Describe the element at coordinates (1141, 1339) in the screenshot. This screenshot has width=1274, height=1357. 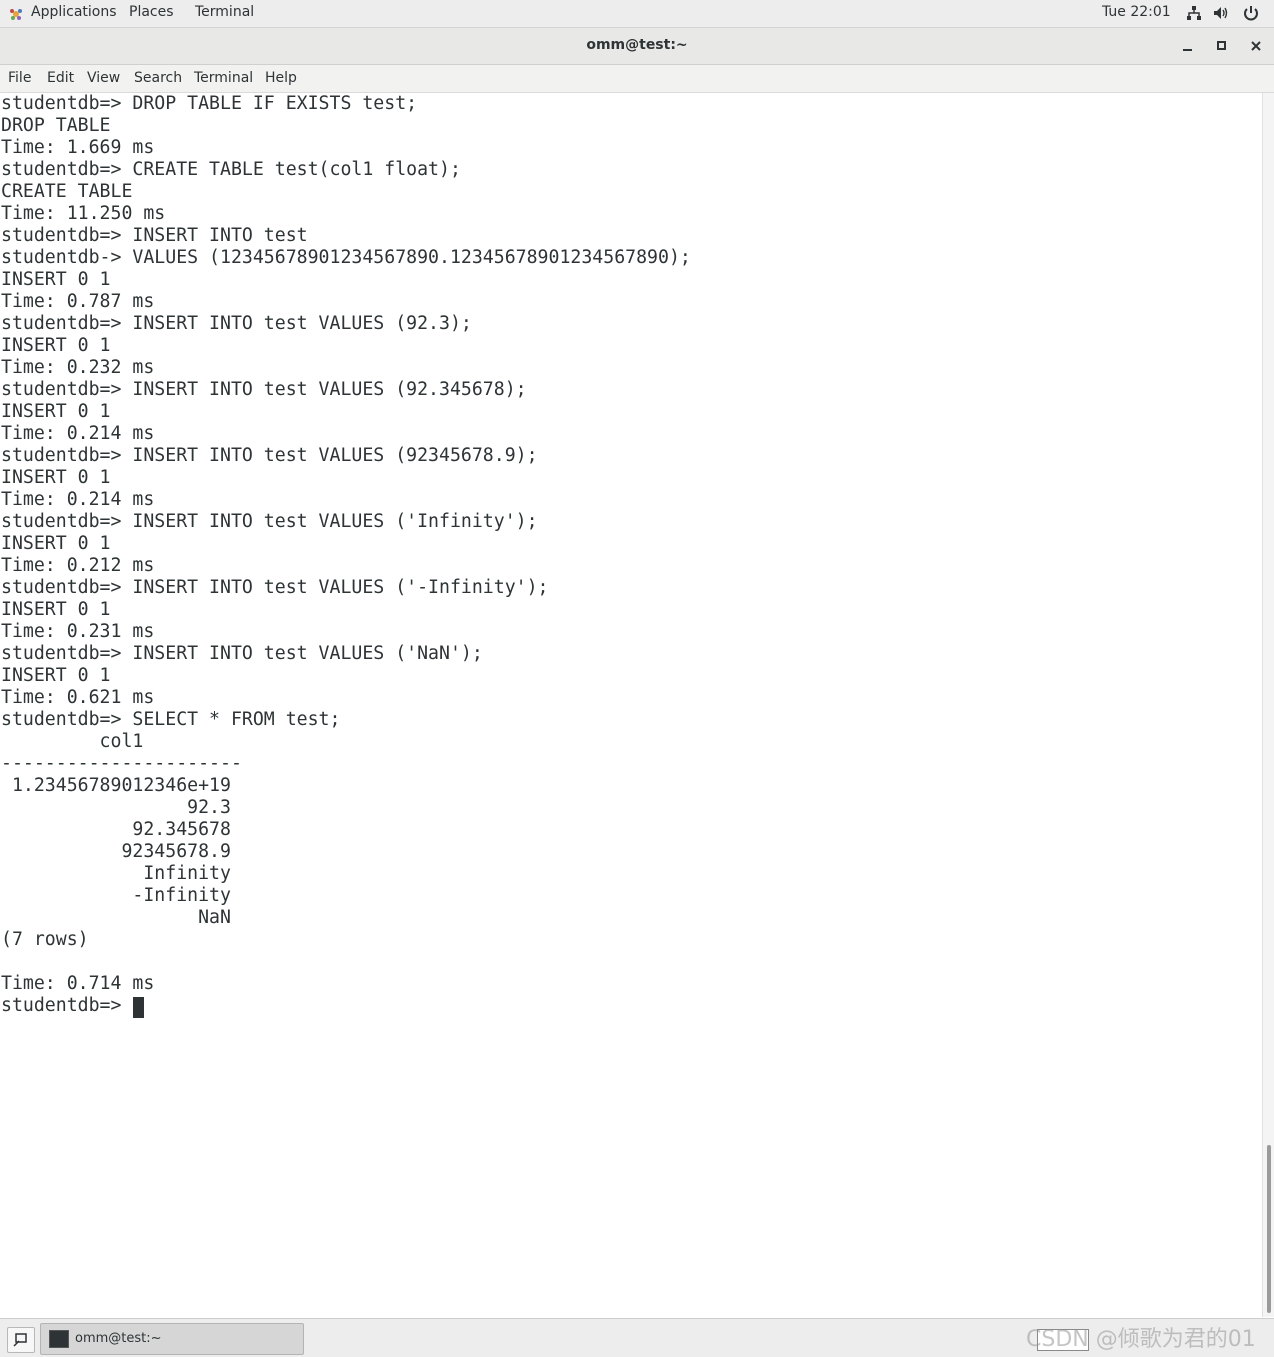
I see `csdn-watermark: CSDN @倾歌为君的01` at that location.